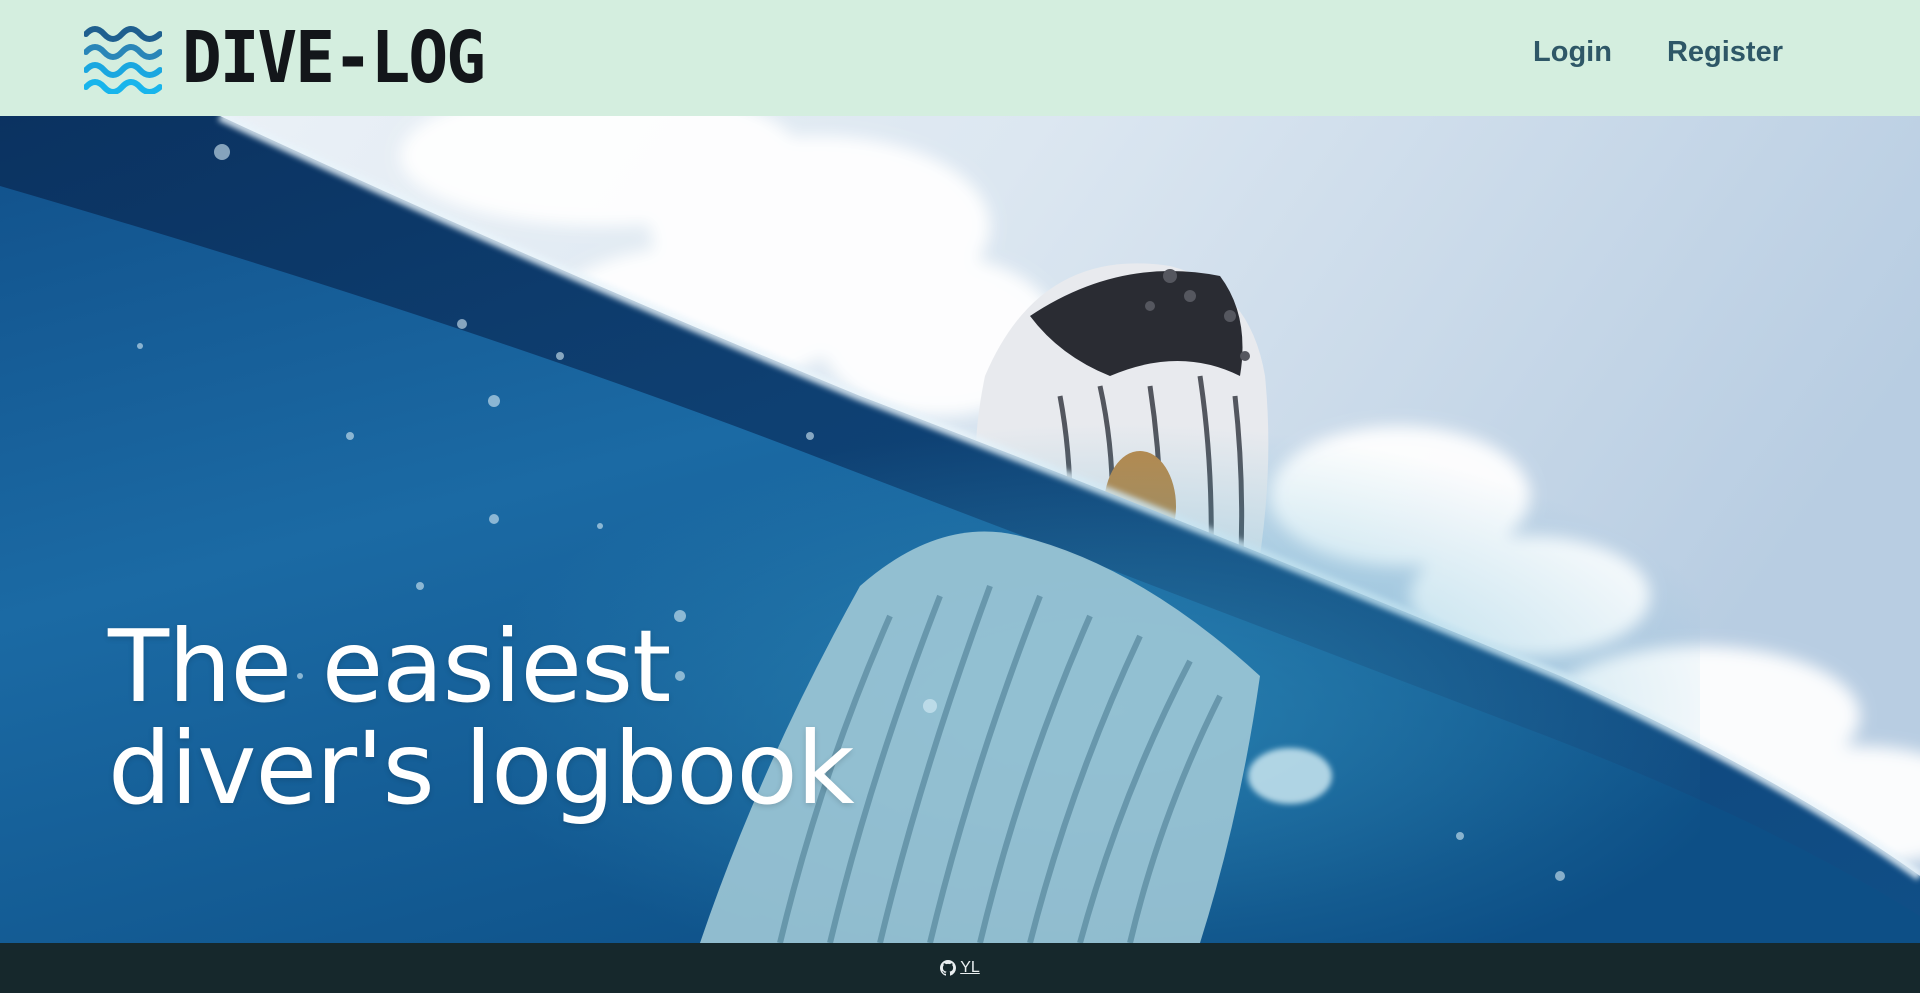 The height and width of the screenshot is (993, 1920). I want to click on github-link: YL, so click(960, 968).